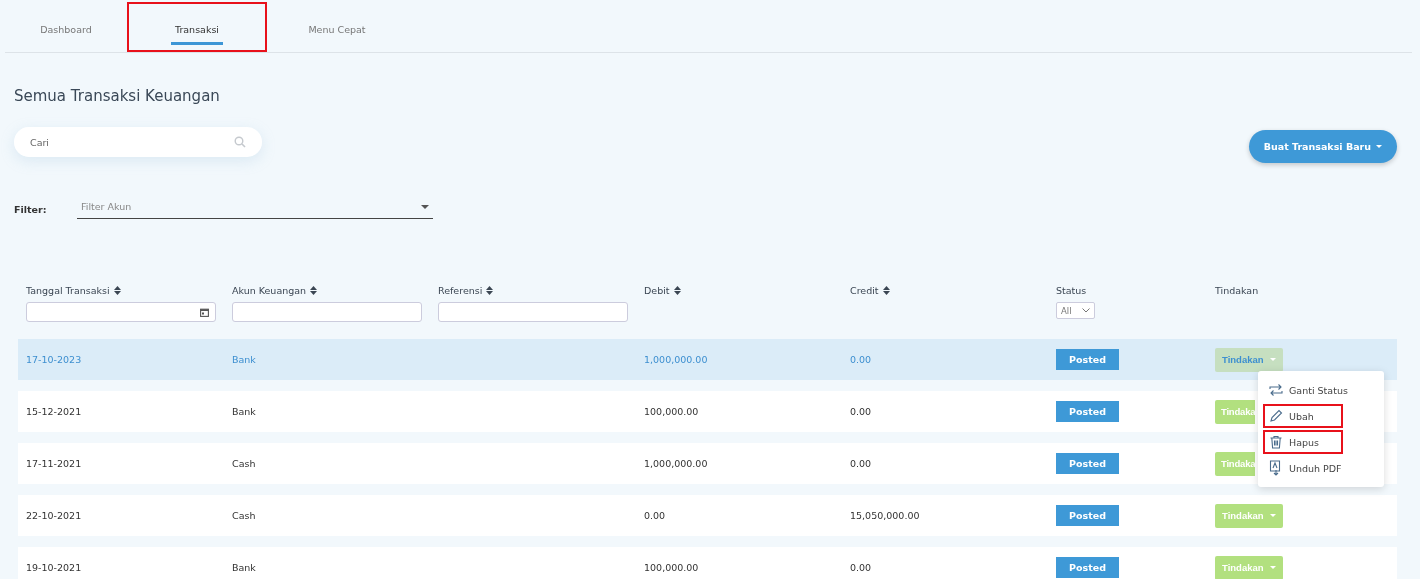 The width and height of the screenshot is (1420, 579). I want to click on tab: Menu Cepat, so click(337, 31).